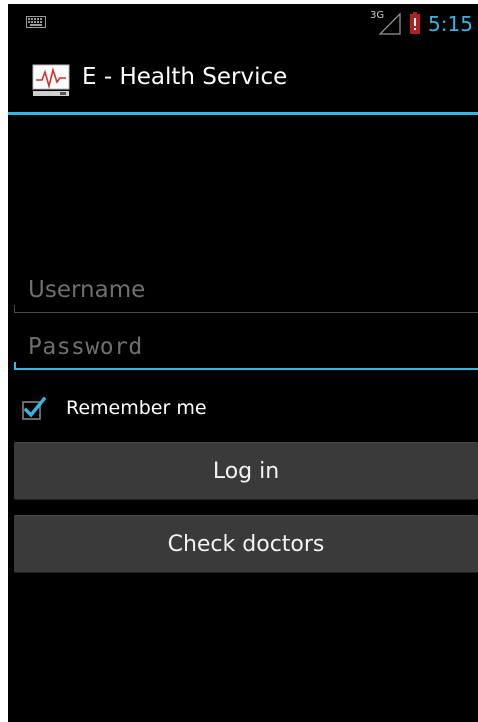 This screenshot has height=722, width=478. What do you see at coordinates (36, 22) in the screenshot?
I see `keyboard-icon` at bounding box center [36, 22].